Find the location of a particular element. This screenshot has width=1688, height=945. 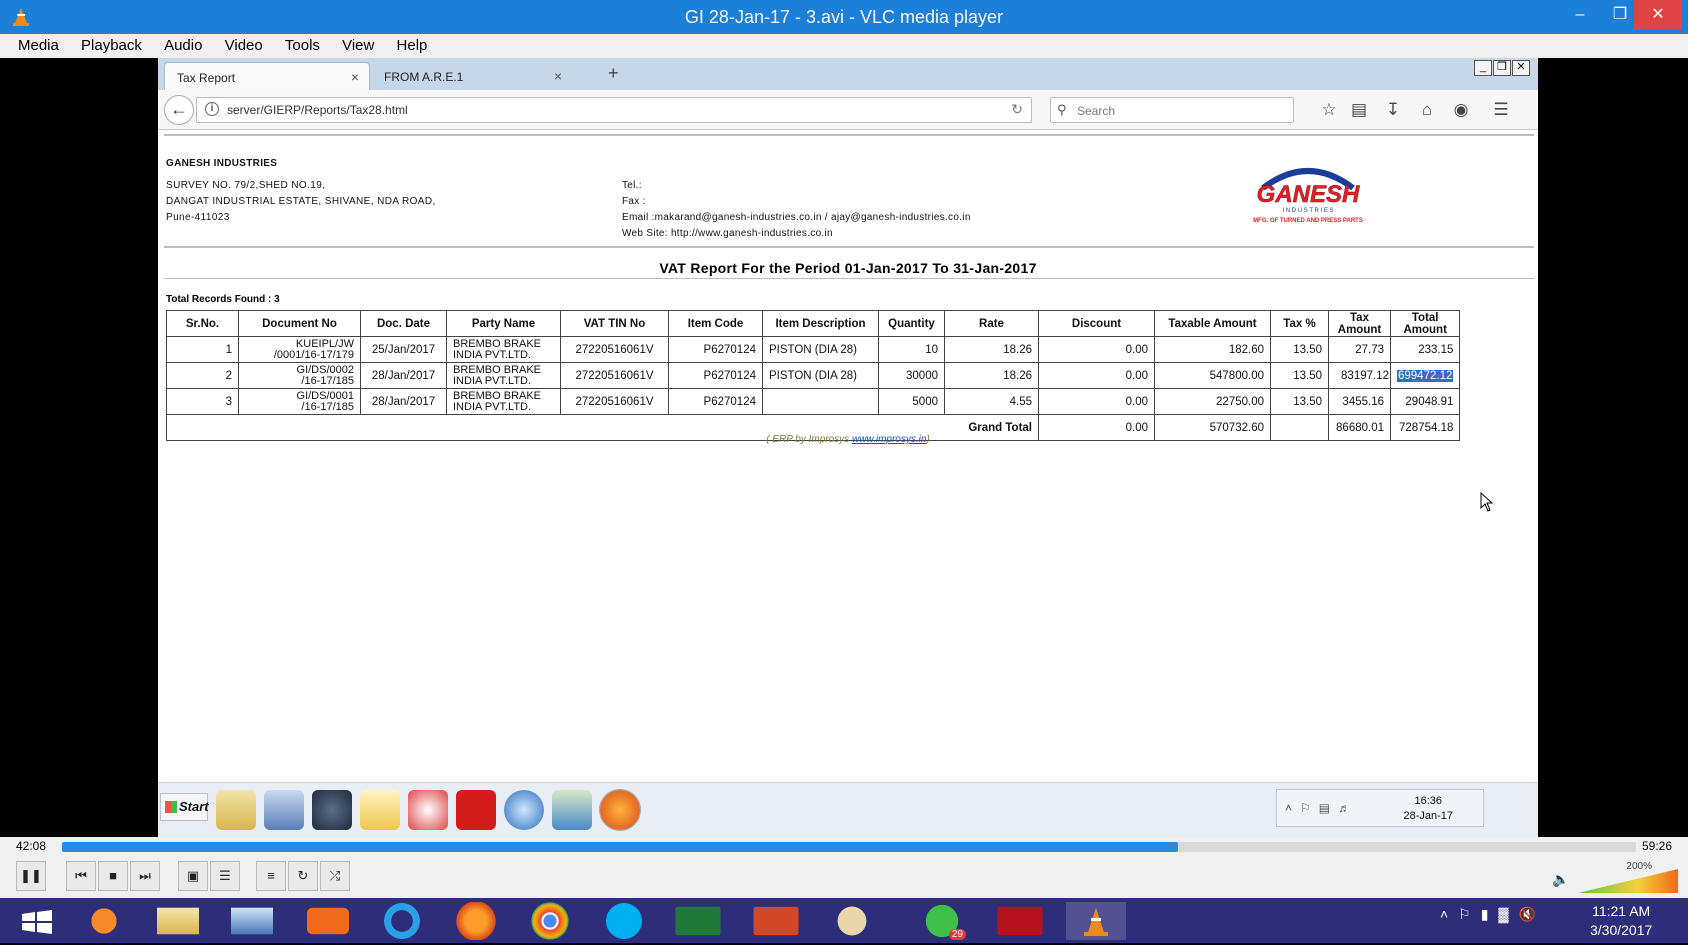

cell-total: 699472.12 is located at coordinates (1425, 375).